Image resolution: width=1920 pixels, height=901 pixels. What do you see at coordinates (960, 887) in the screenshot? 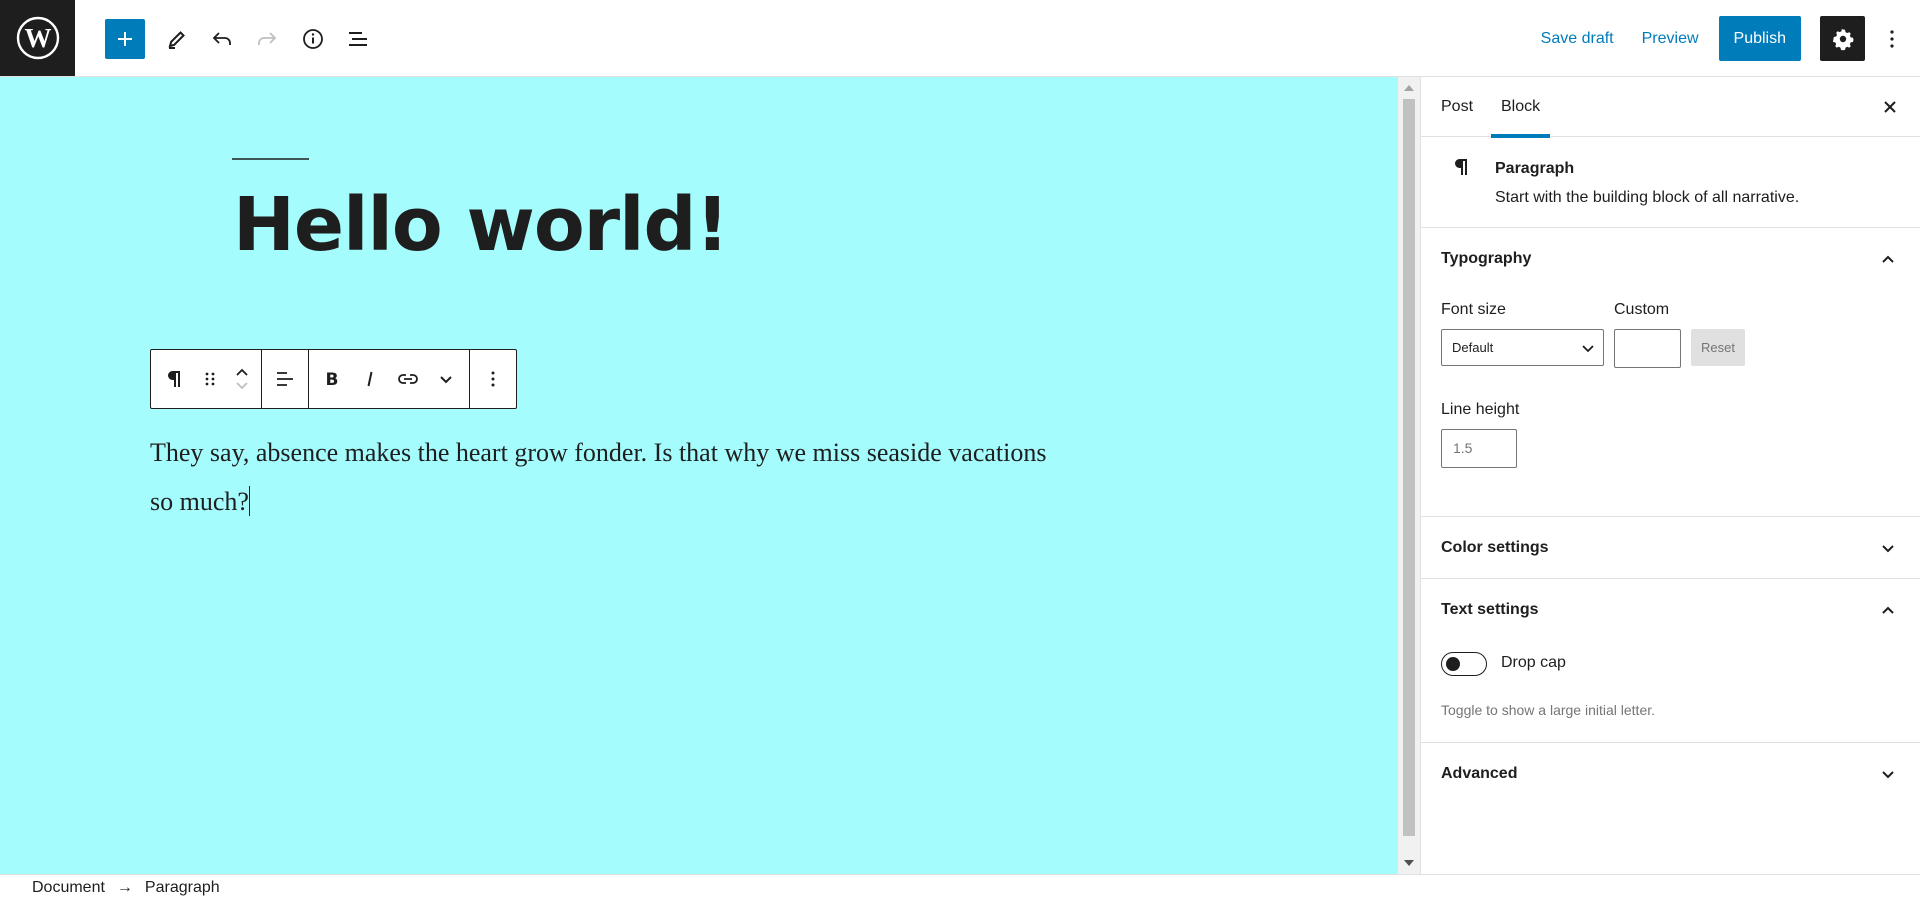
I see `block-breadcrumb: Document → Paragraph` at bounding box center [960, 887].